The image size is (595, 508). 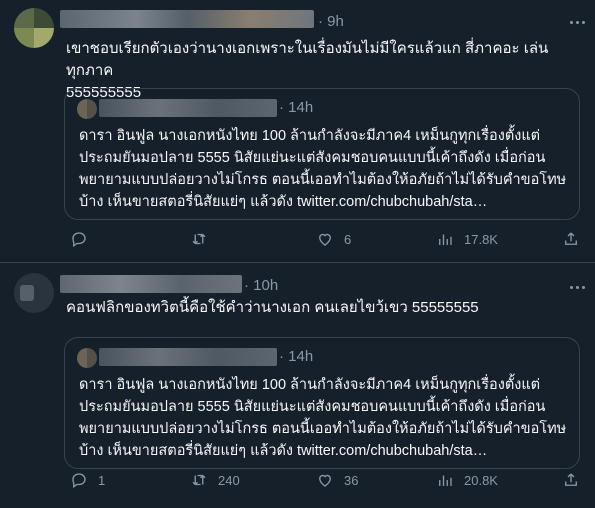 I want to click on timestamp: · 10h, so click(x=261, y=285).